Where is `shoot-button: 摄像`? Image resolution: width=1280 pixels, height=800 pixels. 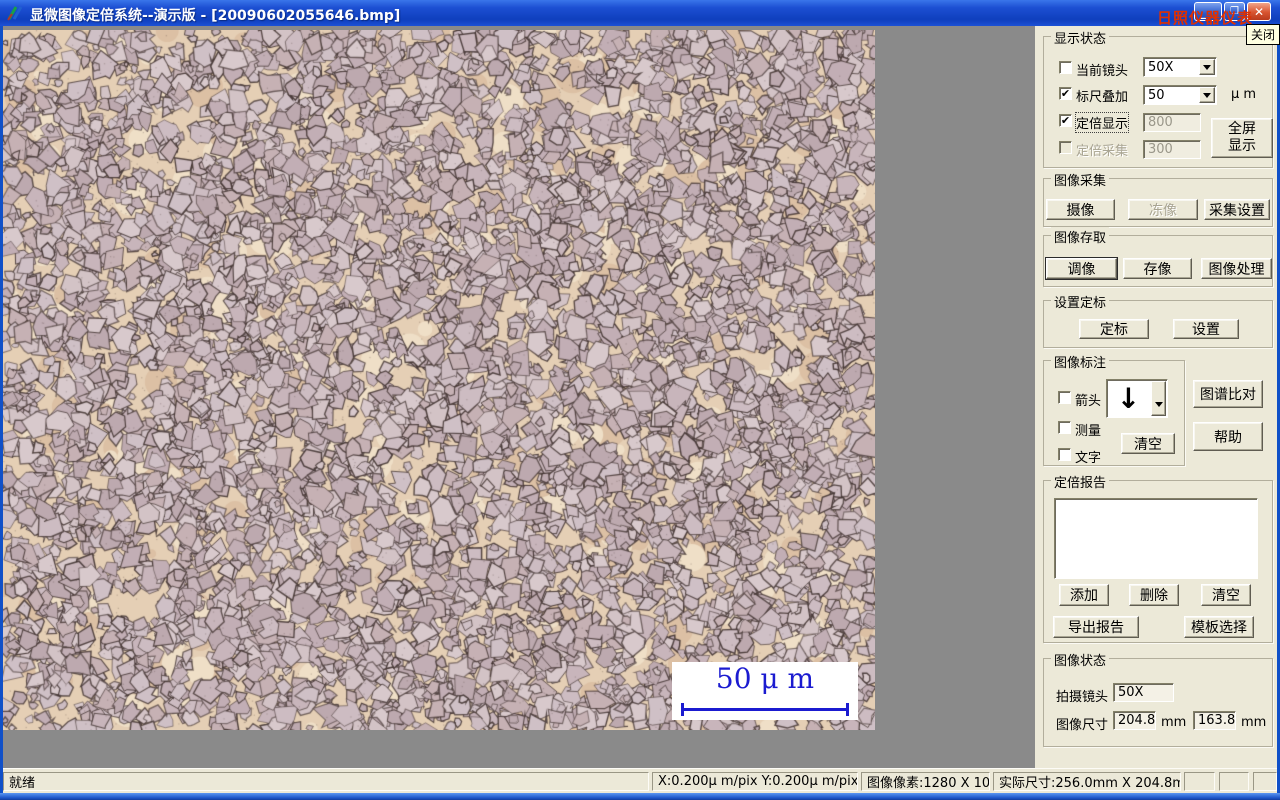
shoot-button: 摄像 is located at coordinates (1080, 209).